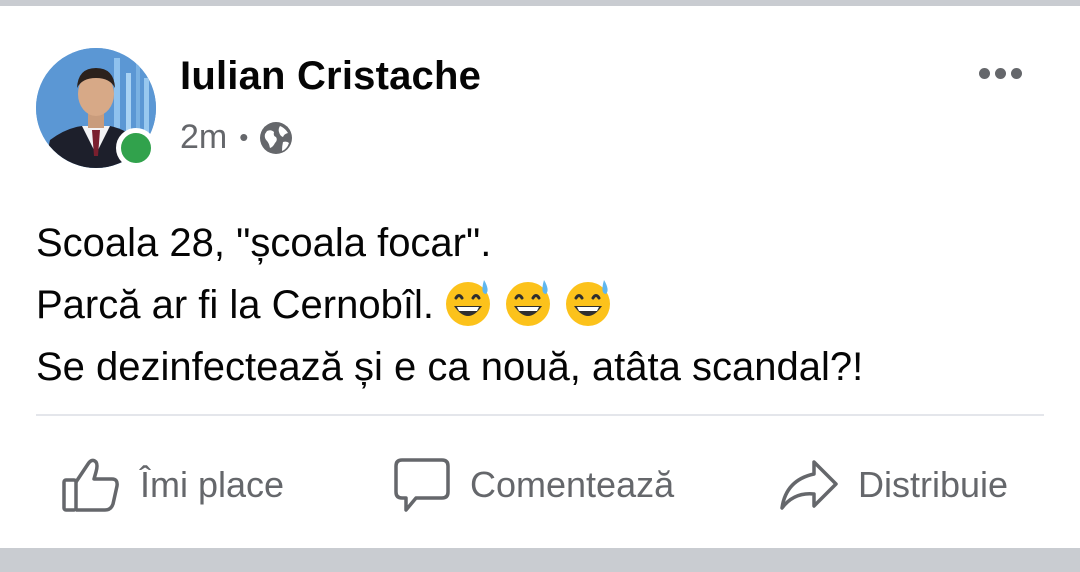 The width and height of the screenshot is (1080, 572). What do you see at coordinates (203, 137) in the screenshot?
I see `post-timestamp: 2m` at bounding box center [203, 137].